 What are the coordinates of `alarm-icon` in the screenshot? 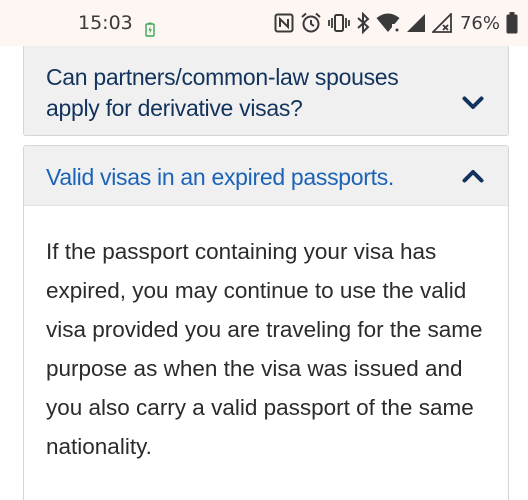 It's located at (311, 22).